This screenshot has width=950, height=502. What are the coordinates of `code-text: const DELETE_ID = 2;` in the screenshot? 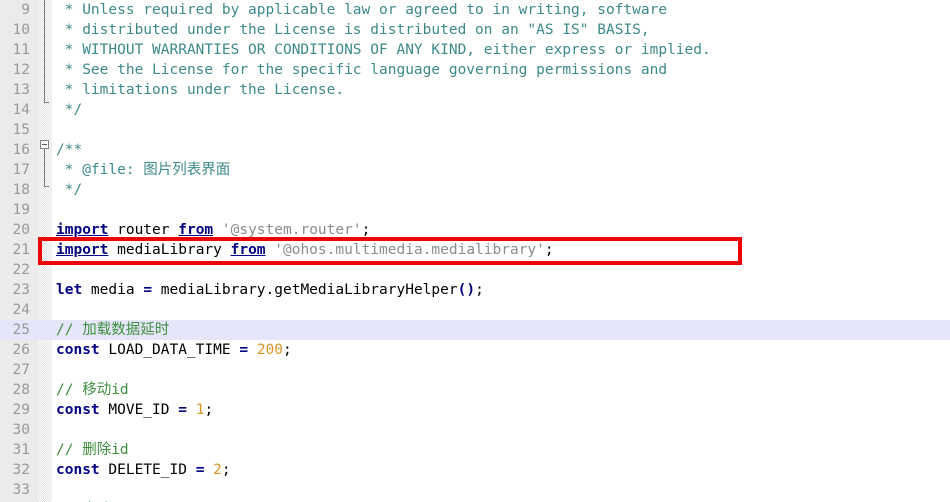 It's located at (143, 470).